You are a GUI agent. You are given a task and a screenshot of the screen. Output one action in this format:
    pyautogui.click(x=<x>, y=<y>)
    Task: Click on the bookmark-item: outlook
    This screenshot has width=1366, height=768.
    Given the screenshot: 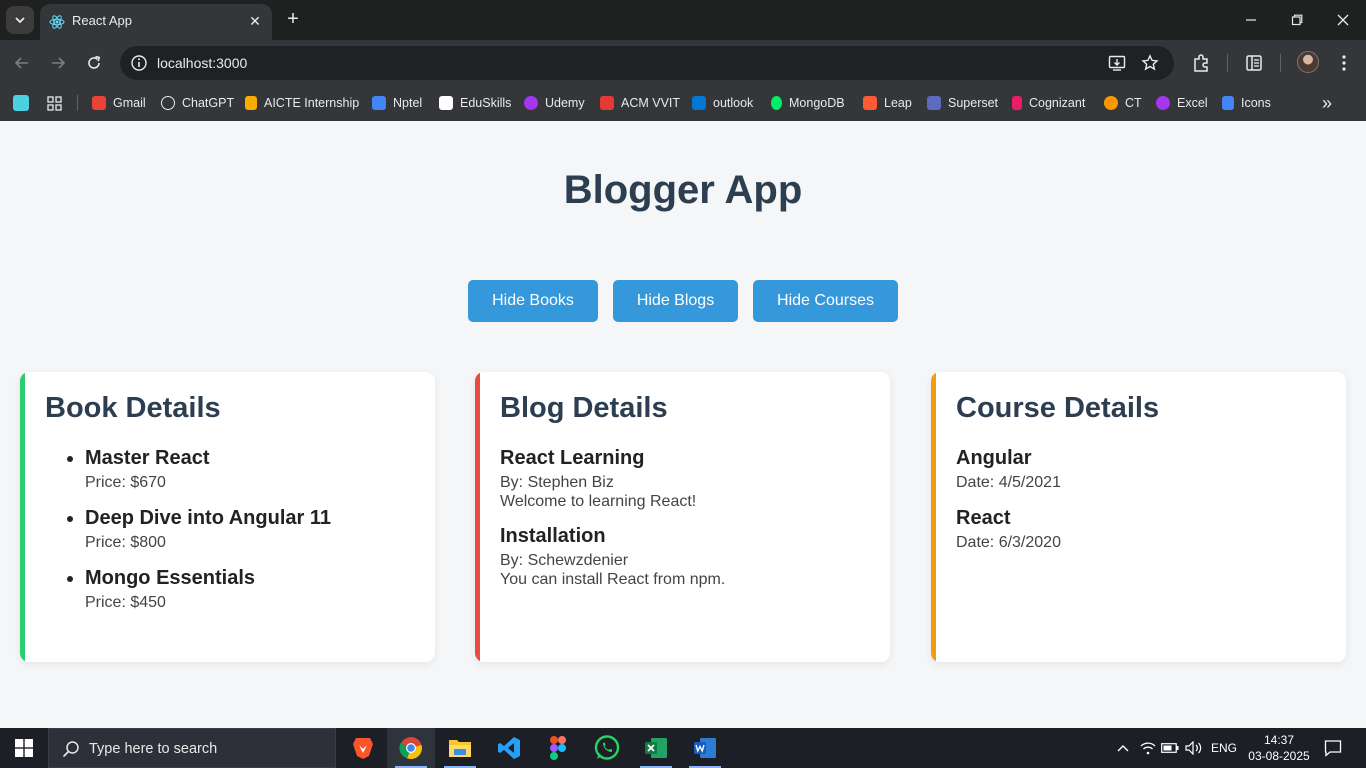 What is the action you would take?
    pyautogui.click(x=722, y=103)
    